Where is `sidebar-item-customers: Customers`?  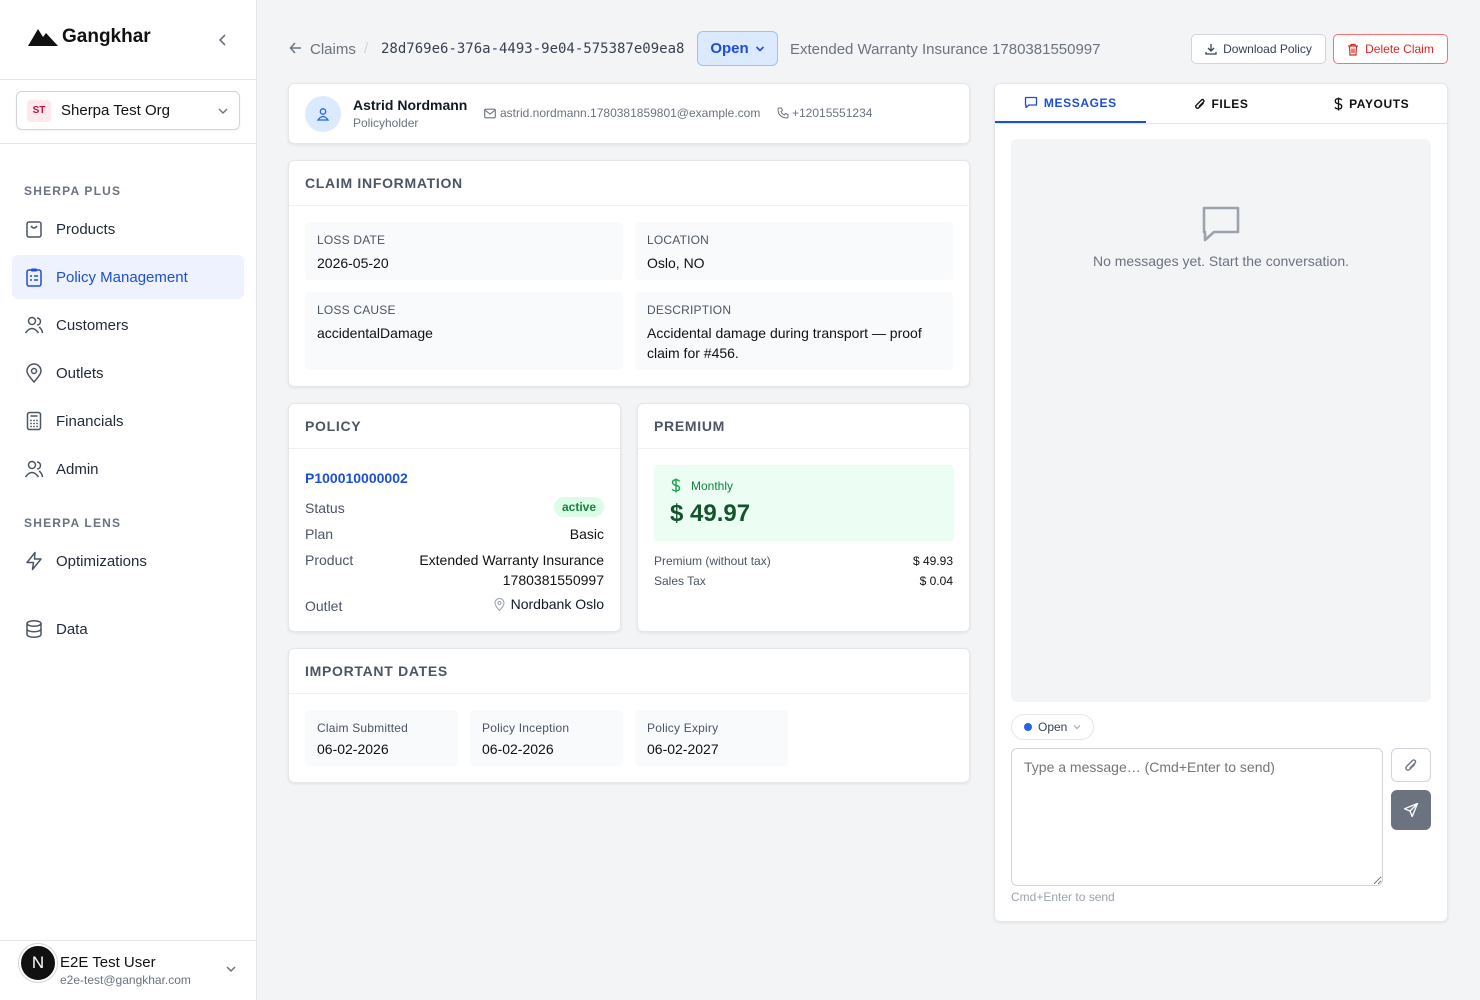 sidebar-item-customers: Customers is located at coordinates (128, 325).